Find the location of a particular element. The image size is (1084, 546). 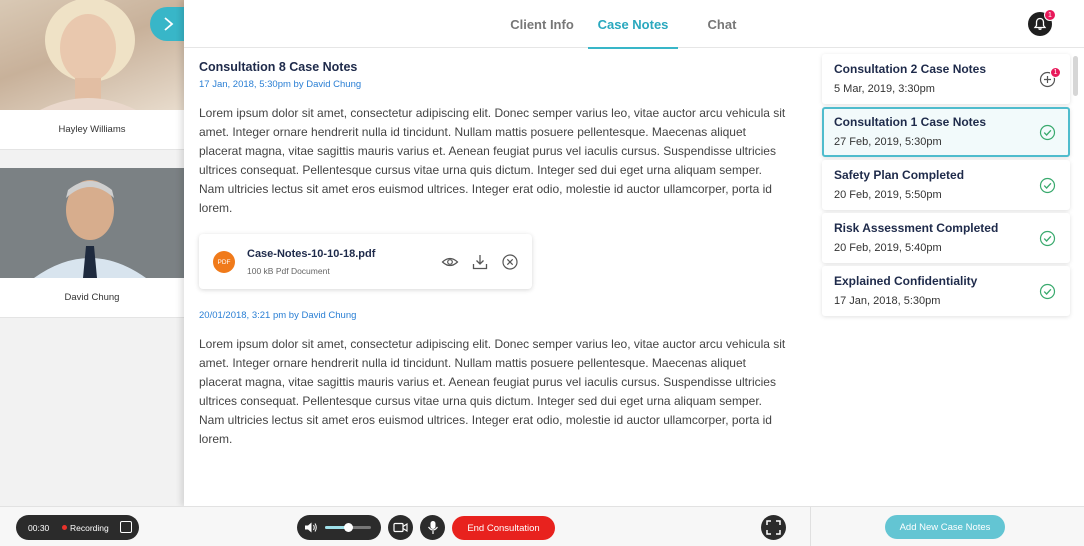

camera-toggle-button is located at coordinates (400, 527).